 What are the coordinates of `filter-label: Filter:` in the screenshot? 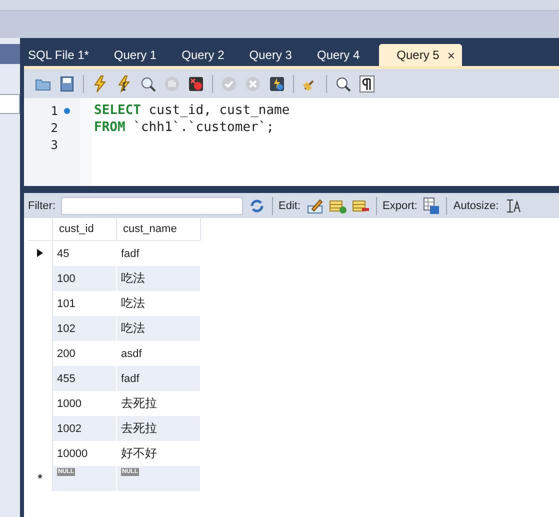 It's located at (42, 206).